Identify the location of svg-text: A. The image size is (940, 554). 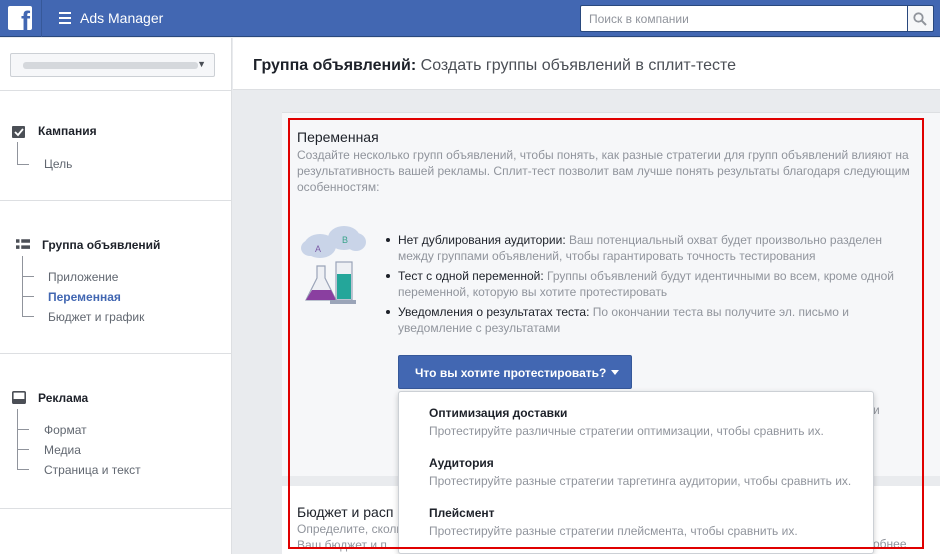
(318, 249).